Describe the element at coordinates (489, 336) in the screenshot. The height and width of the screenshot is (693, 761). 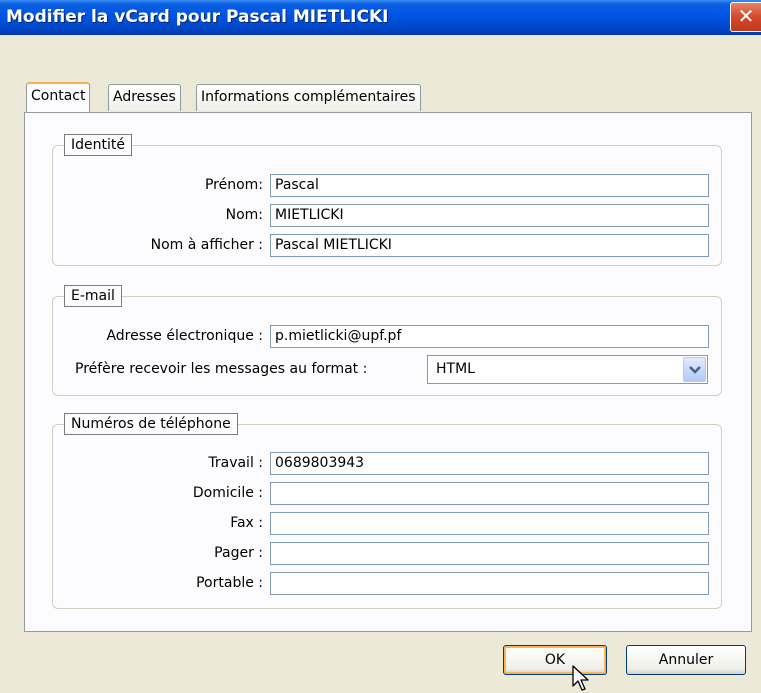
I see `email-address-field: p.mietlicki@upf.pf` at that location.